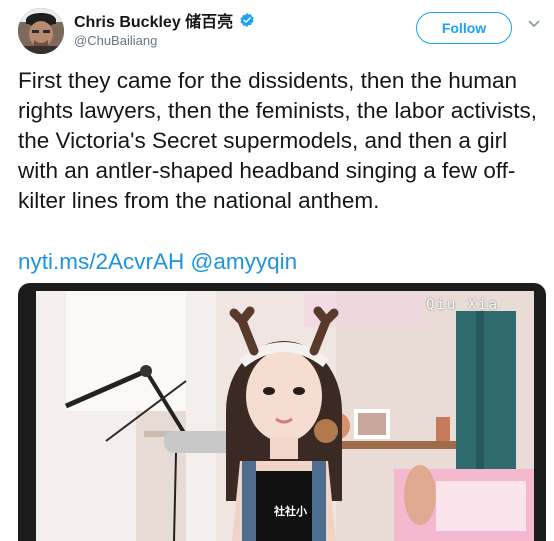 Image resolution: width=554 pixels, height=541 pixels. I want to click on avatar-photo-icon, so click(41, 31).